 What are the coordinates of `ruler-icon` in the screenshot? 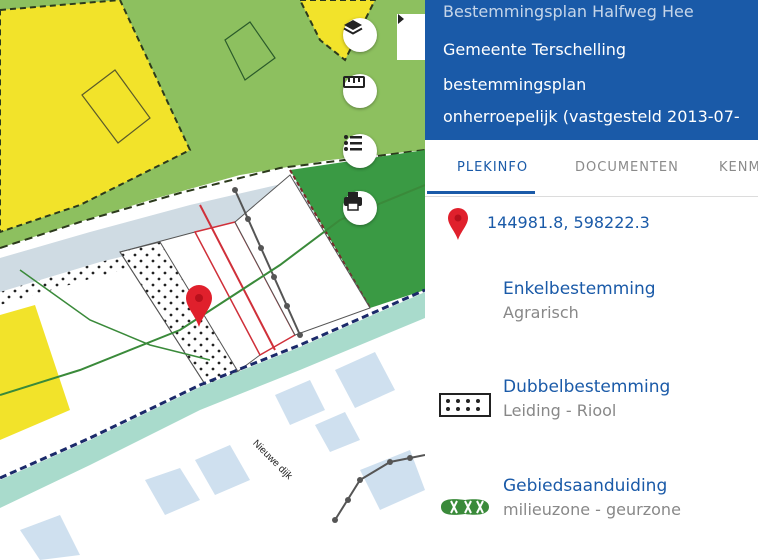 It's located at (354, 82).